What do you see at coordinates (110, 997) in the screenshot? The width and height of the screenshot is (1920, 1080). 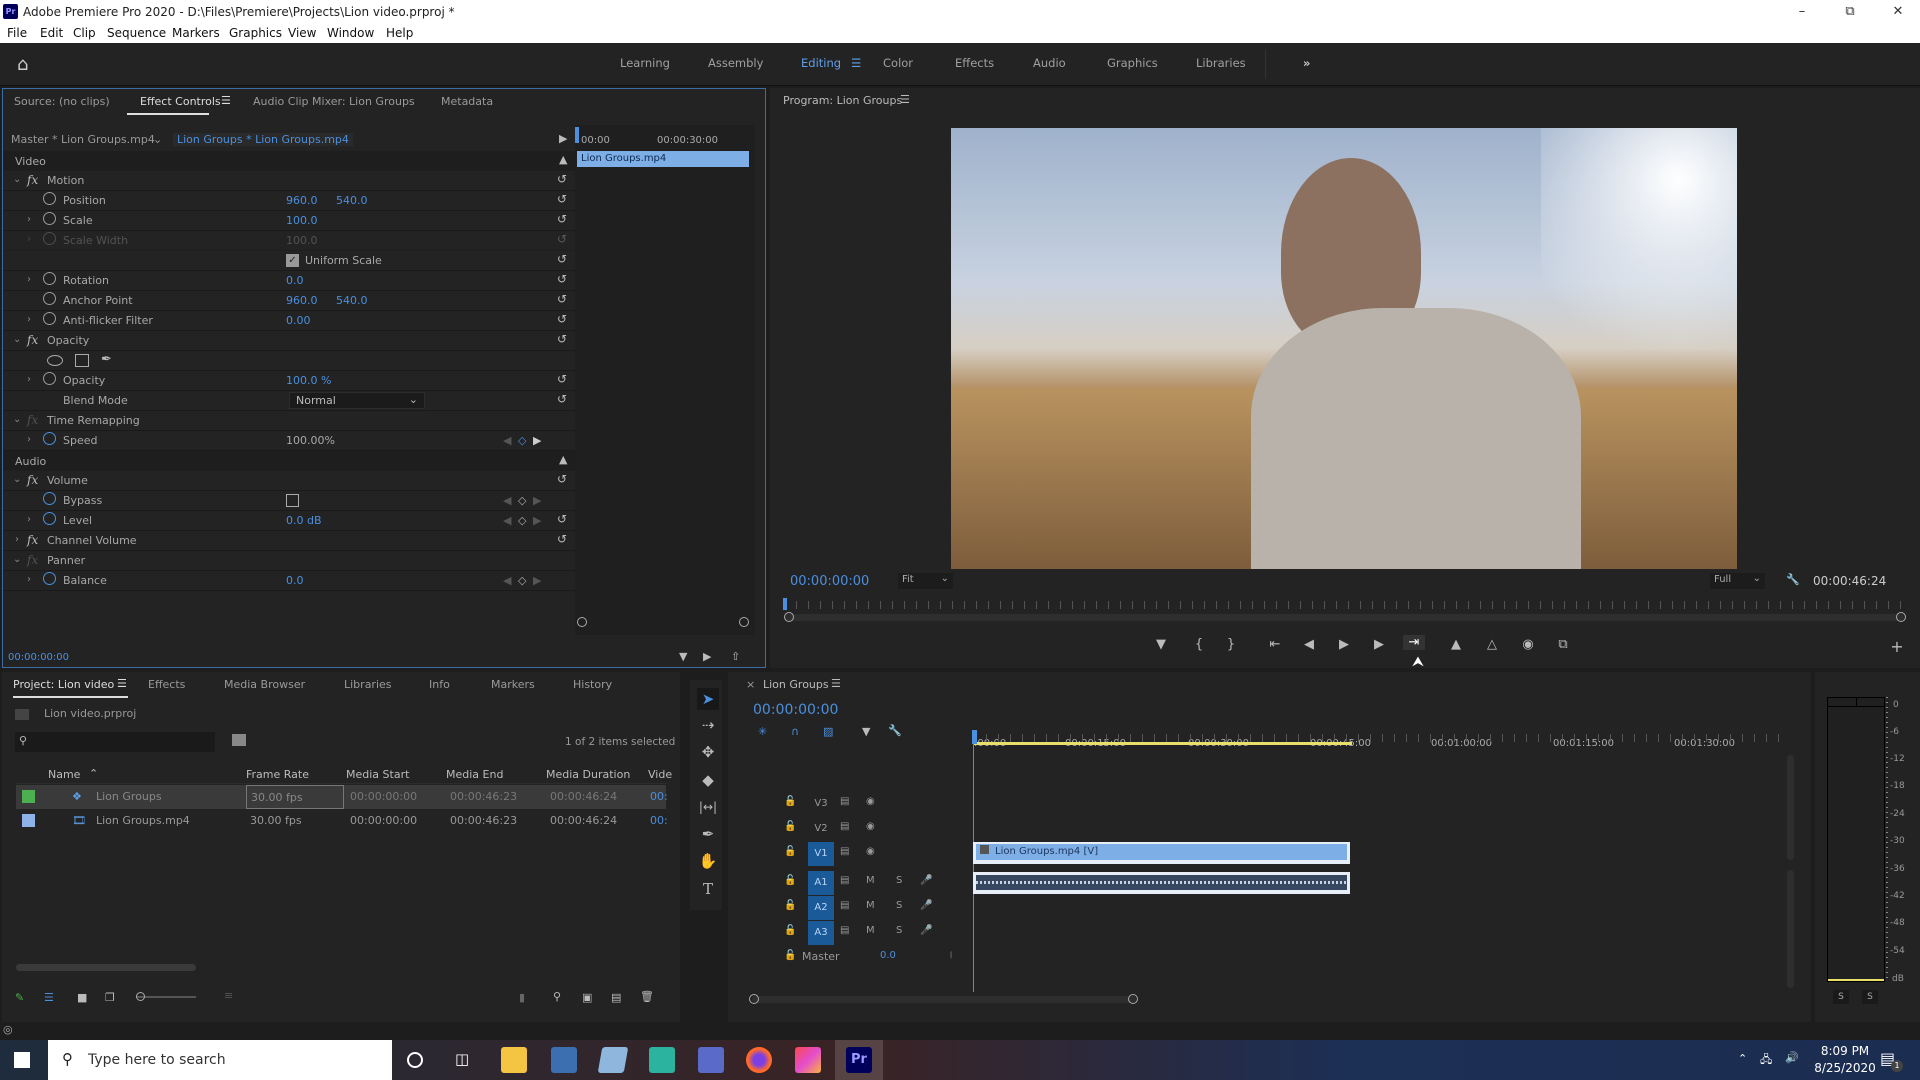 I see `freeform-view-icon: ❐` at bounding box center [110, 997].